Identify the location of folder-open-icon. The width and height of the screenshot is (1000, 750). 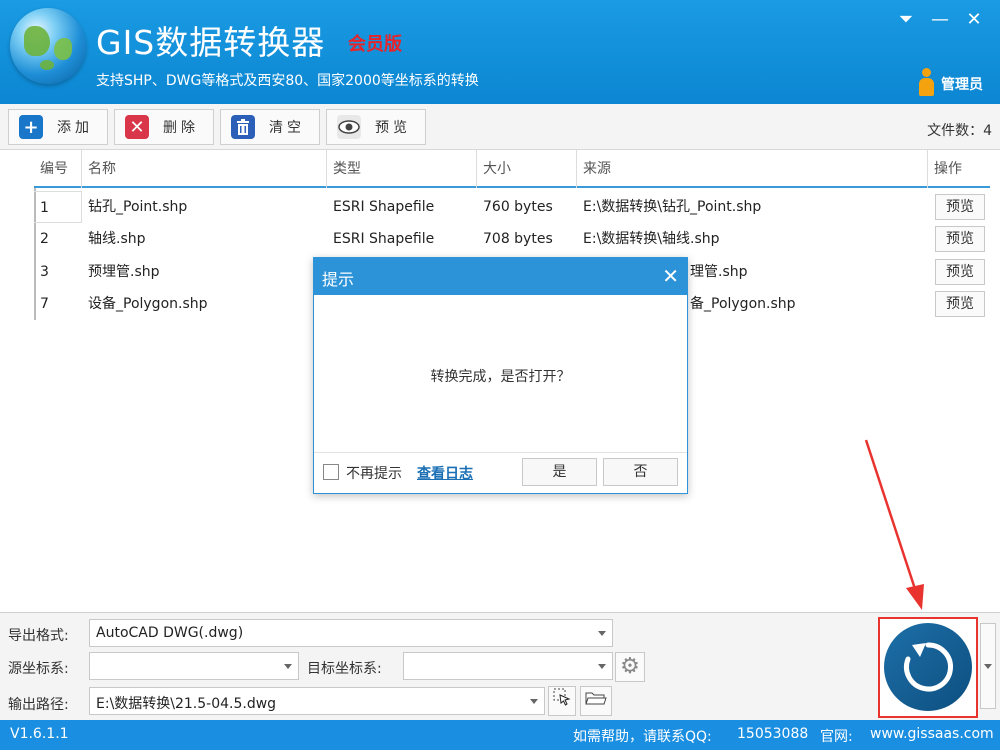
(596, 701).